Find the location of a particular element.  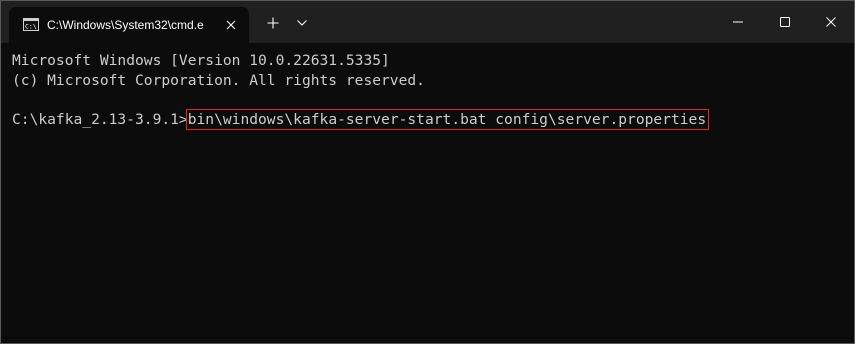

cmd-icon: C:\ is located at coordinates (31, 24).